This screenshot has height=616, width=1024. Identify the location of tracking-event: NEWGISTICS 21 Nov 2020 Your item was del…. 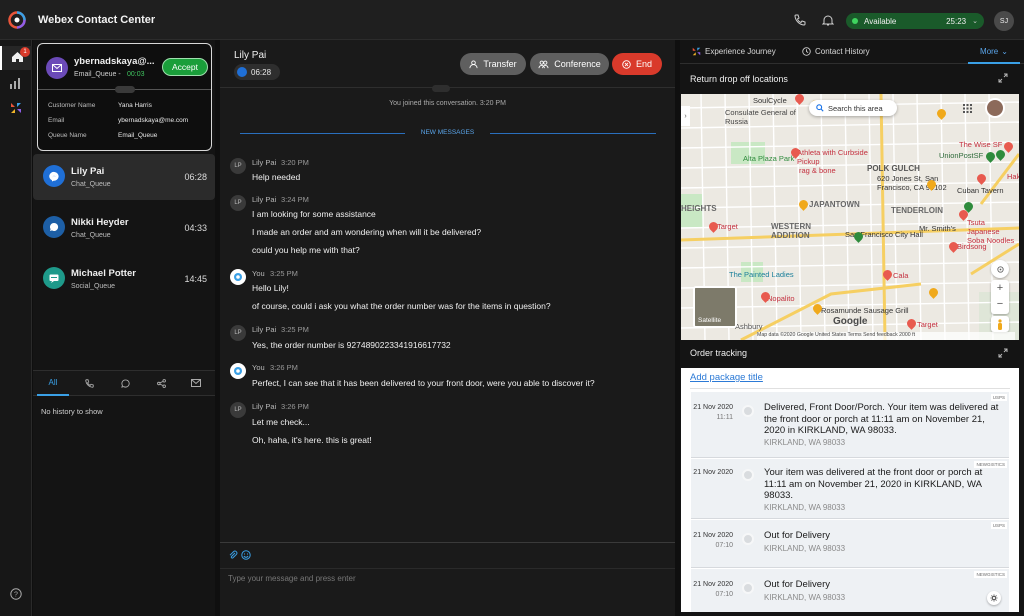
(850, 489).